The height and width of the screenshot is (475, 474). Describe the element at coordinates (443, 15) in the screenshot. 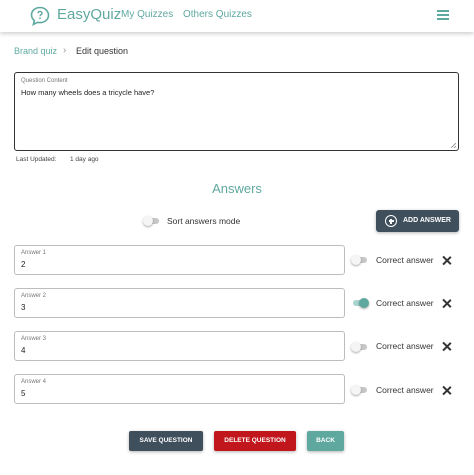

I see `hamburger-icon` at that location.